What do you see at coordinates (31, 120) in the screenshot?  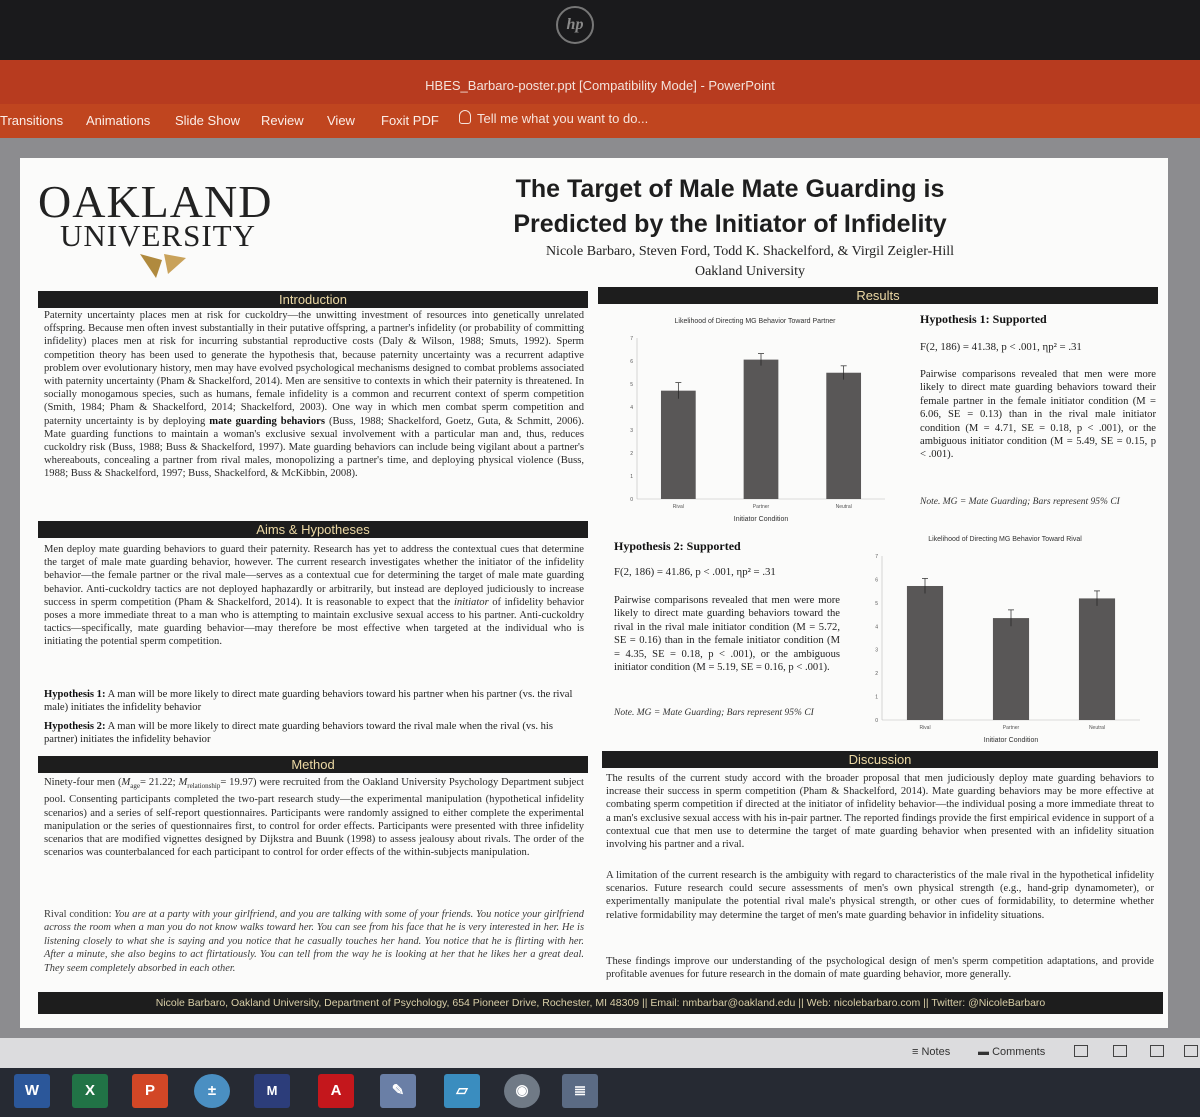 I see `tab-transitions: Transitions` at bounding box center [31, 120].